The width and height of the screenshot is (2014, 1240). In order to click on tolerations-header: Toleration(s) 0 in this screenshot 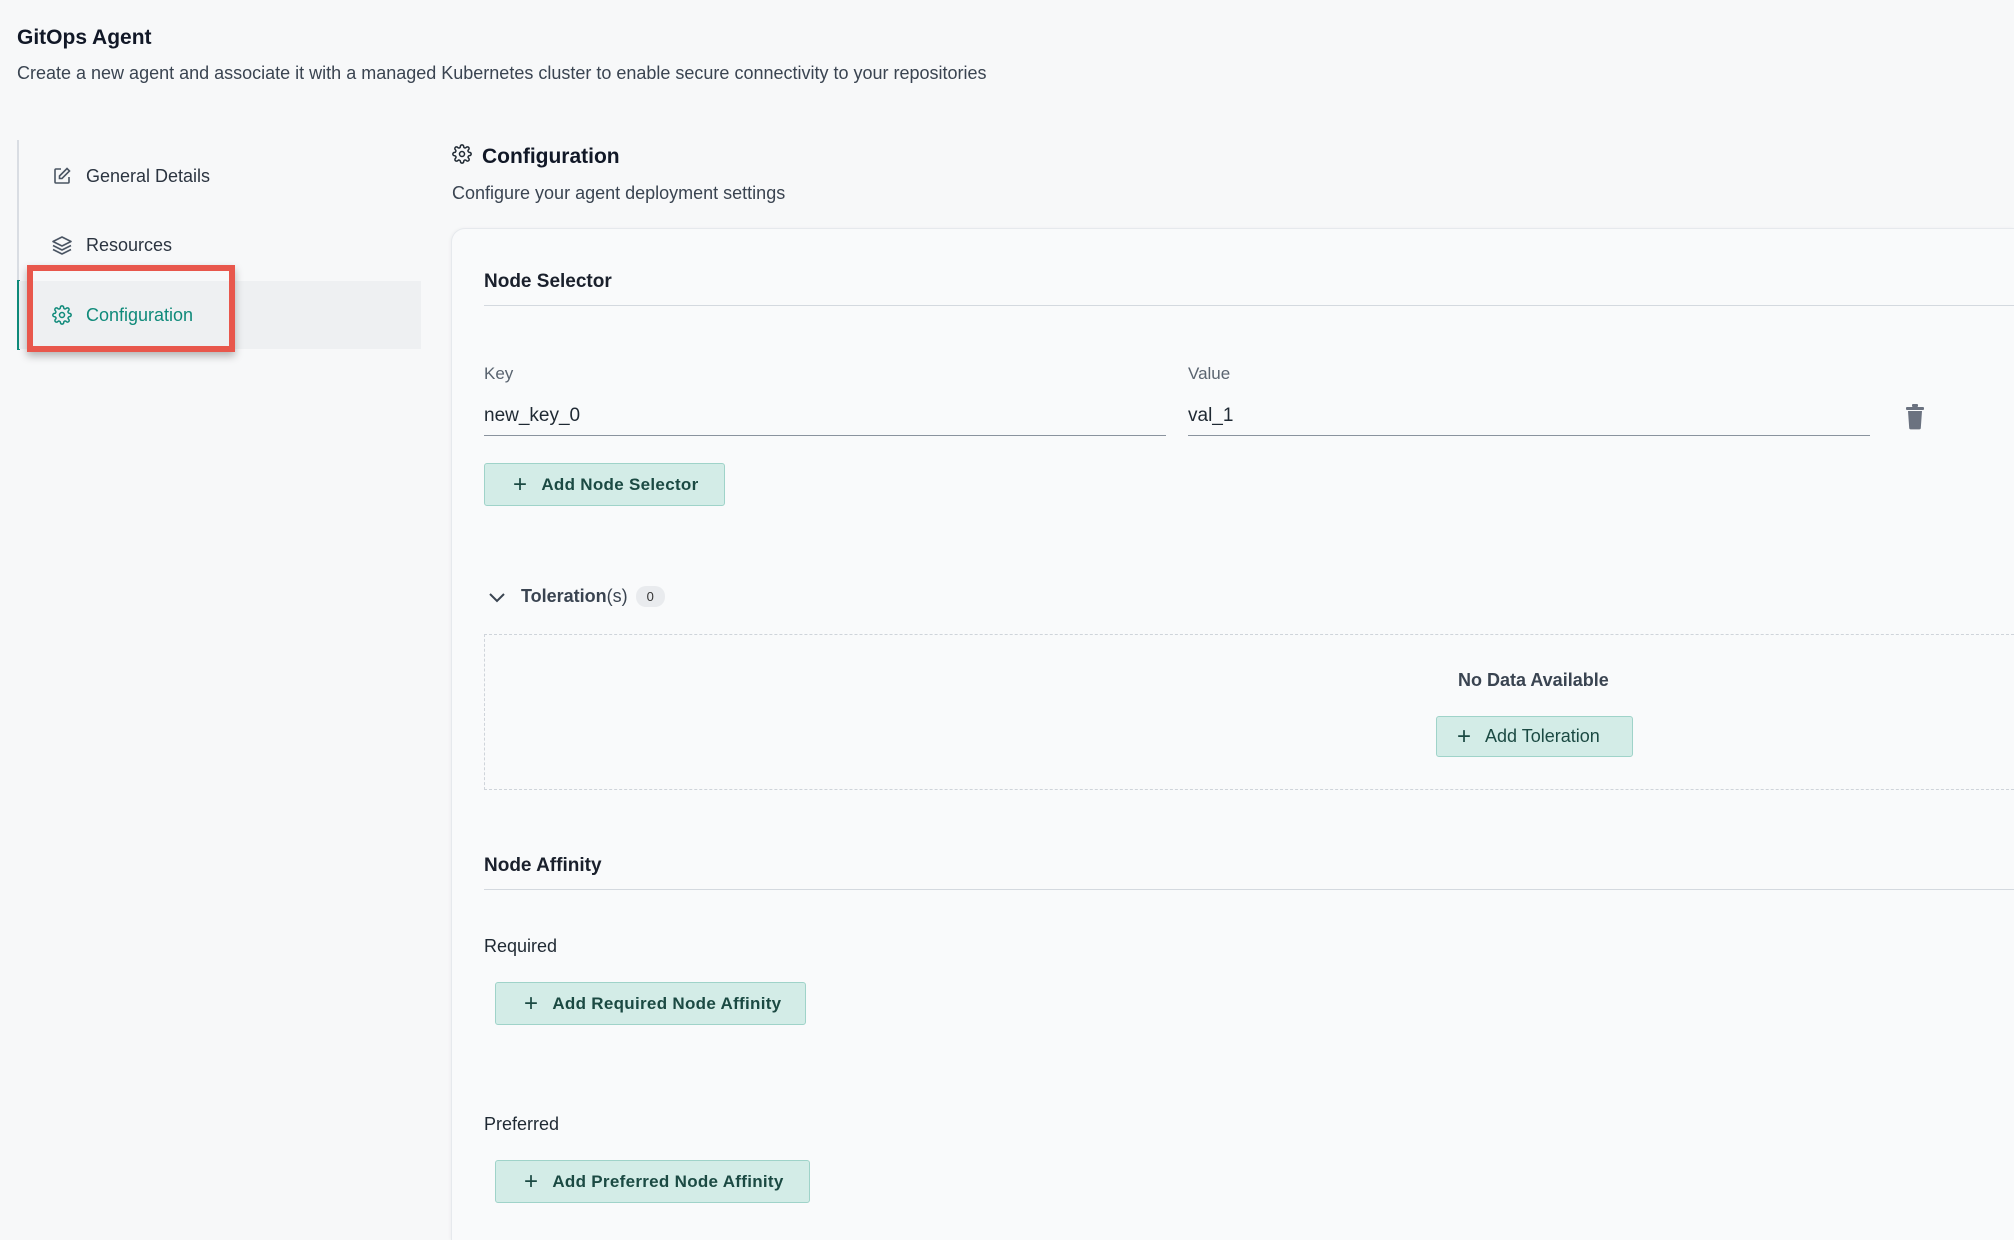, I will do `click(576, 596)`.